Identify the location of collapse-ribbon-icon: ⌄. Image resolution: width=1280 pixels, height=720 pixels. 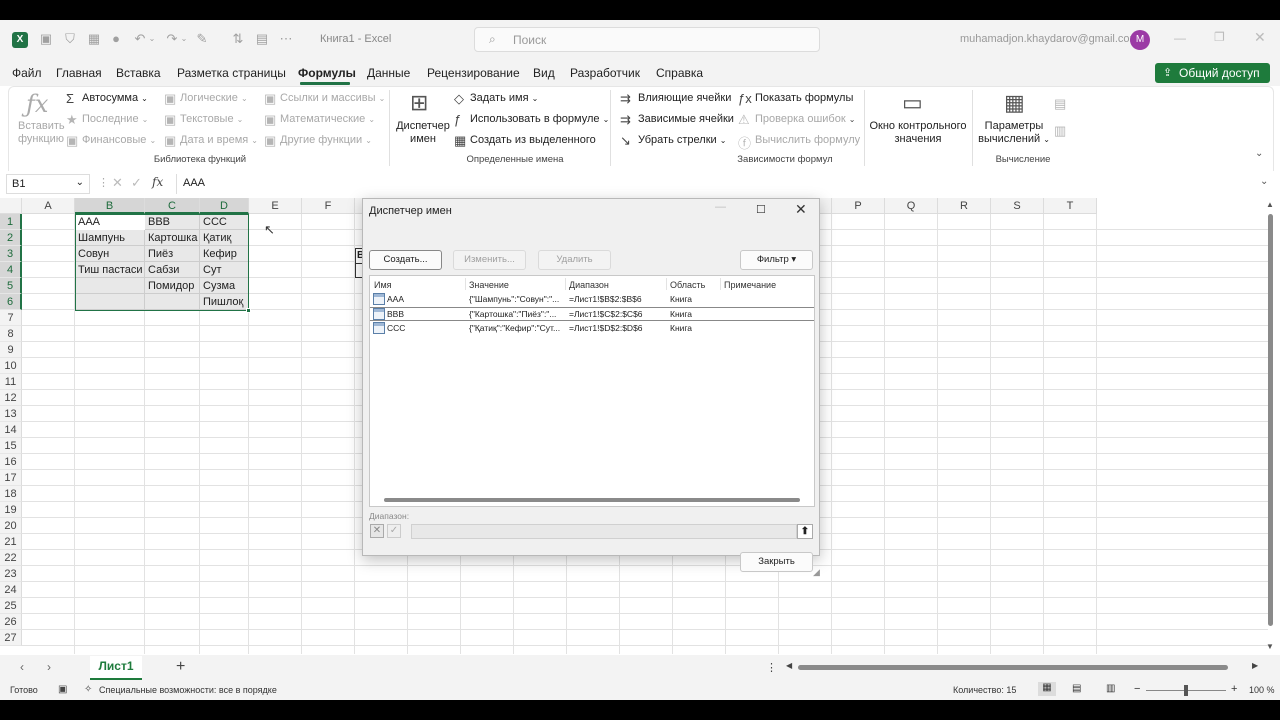
(1259, 153).